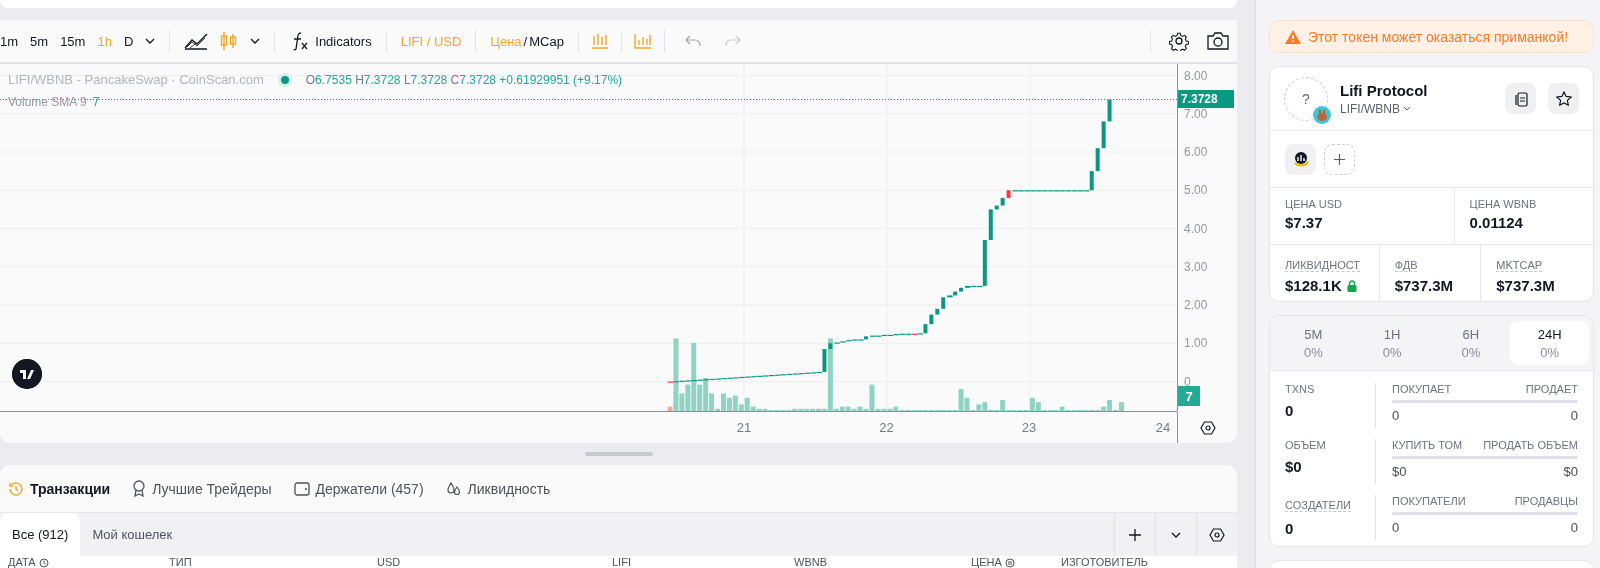 The image size is (1600, 568). I want to click on stat-label: СОЗДАТЕЛИ, so click(1318, 505).